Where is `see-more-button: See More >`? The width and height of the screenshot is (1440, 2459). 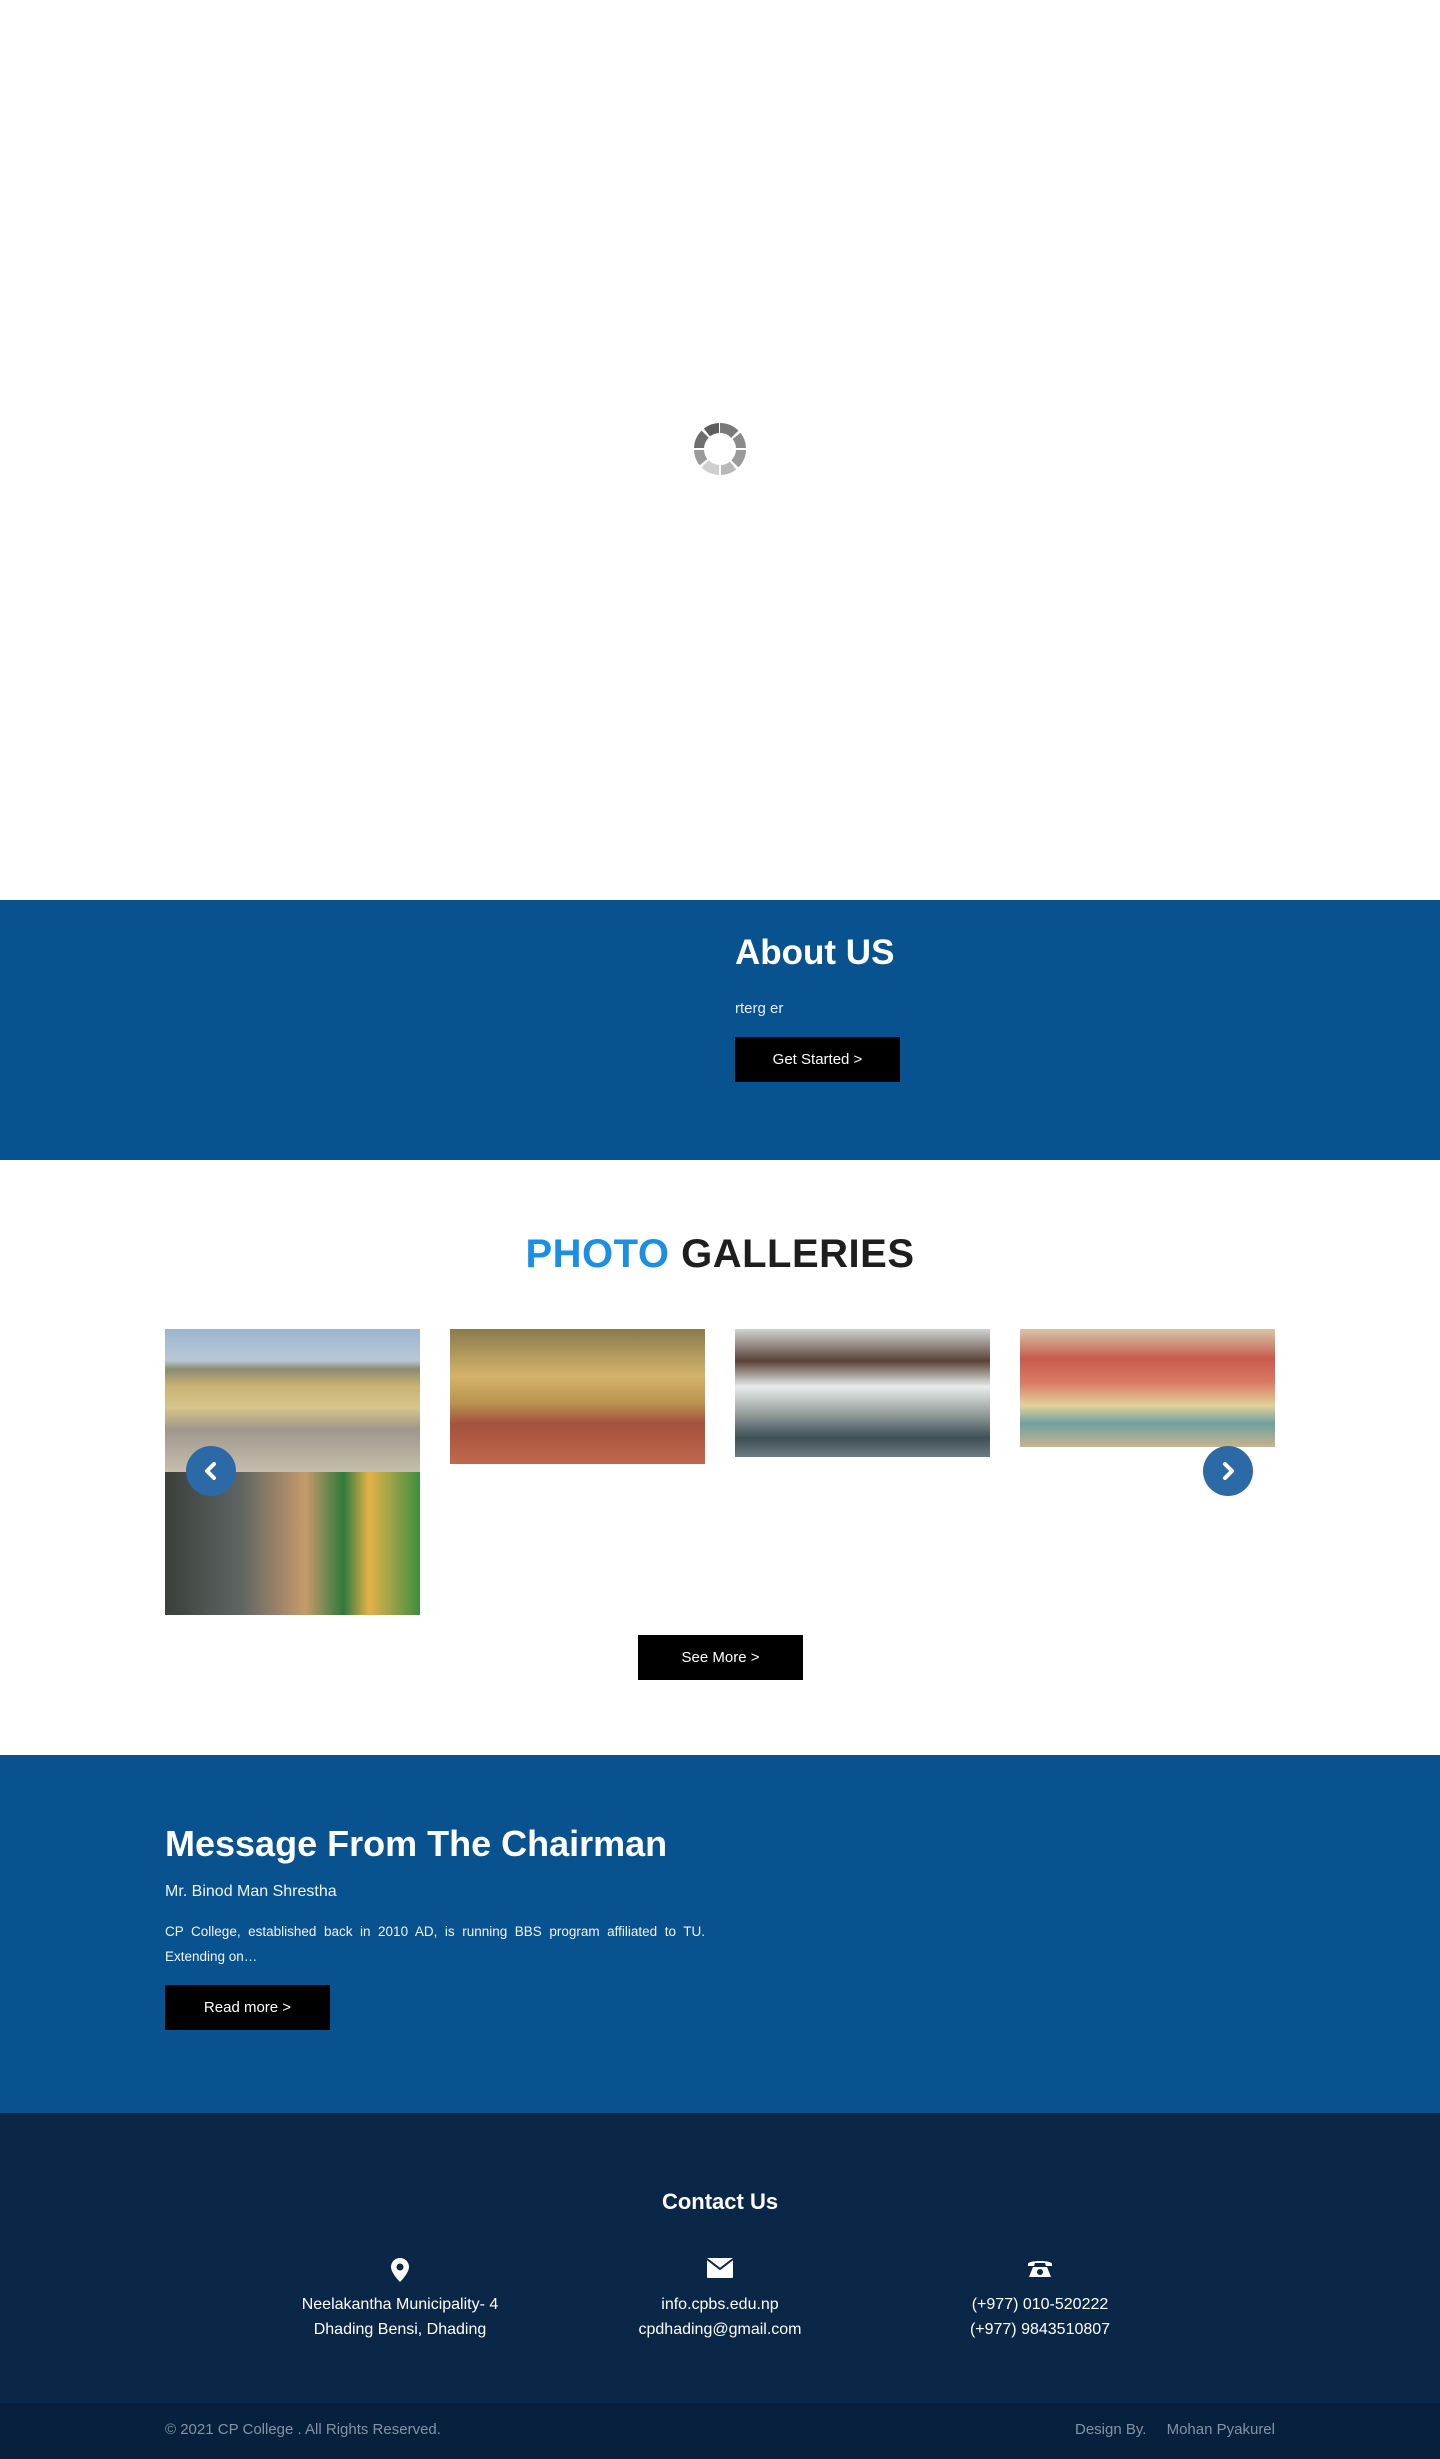
see-more-button: See More > is located at coordinates (720, 1657).